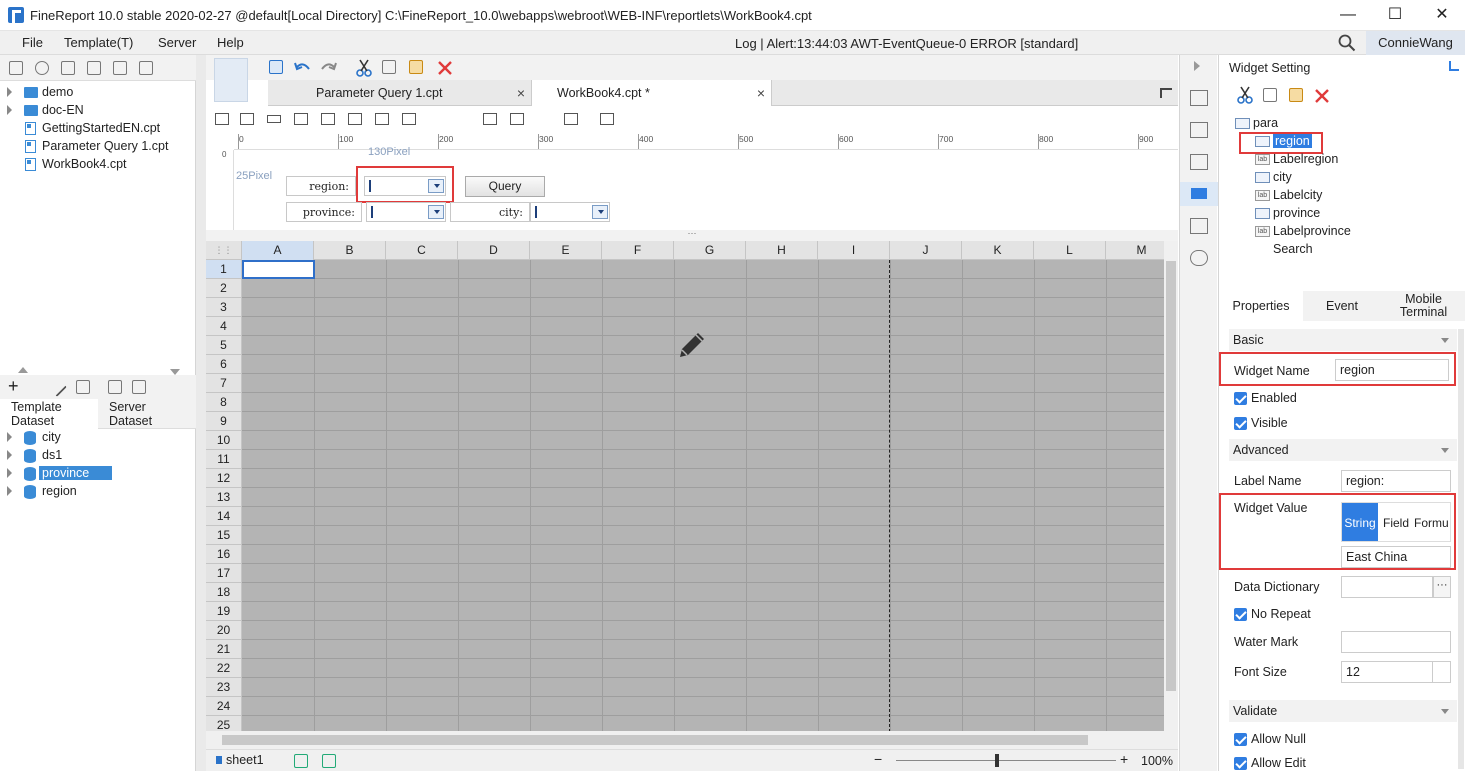  What do you see at coordinates (1197, 66) in the screenshot?
I see `expand-right-icon` at bounding box center [1197, 66].